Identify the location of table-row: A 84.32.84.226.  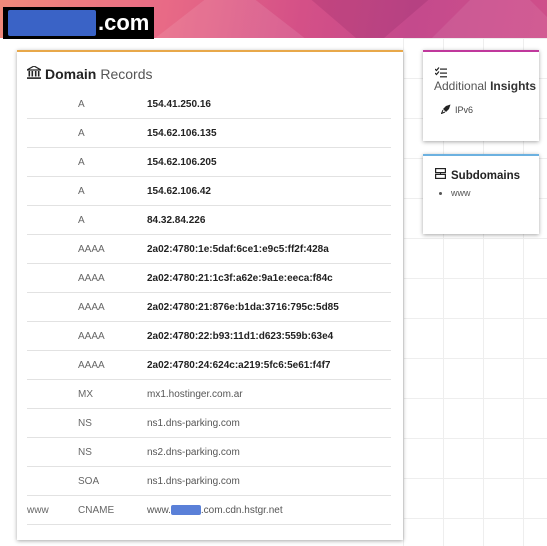
(209, 220).